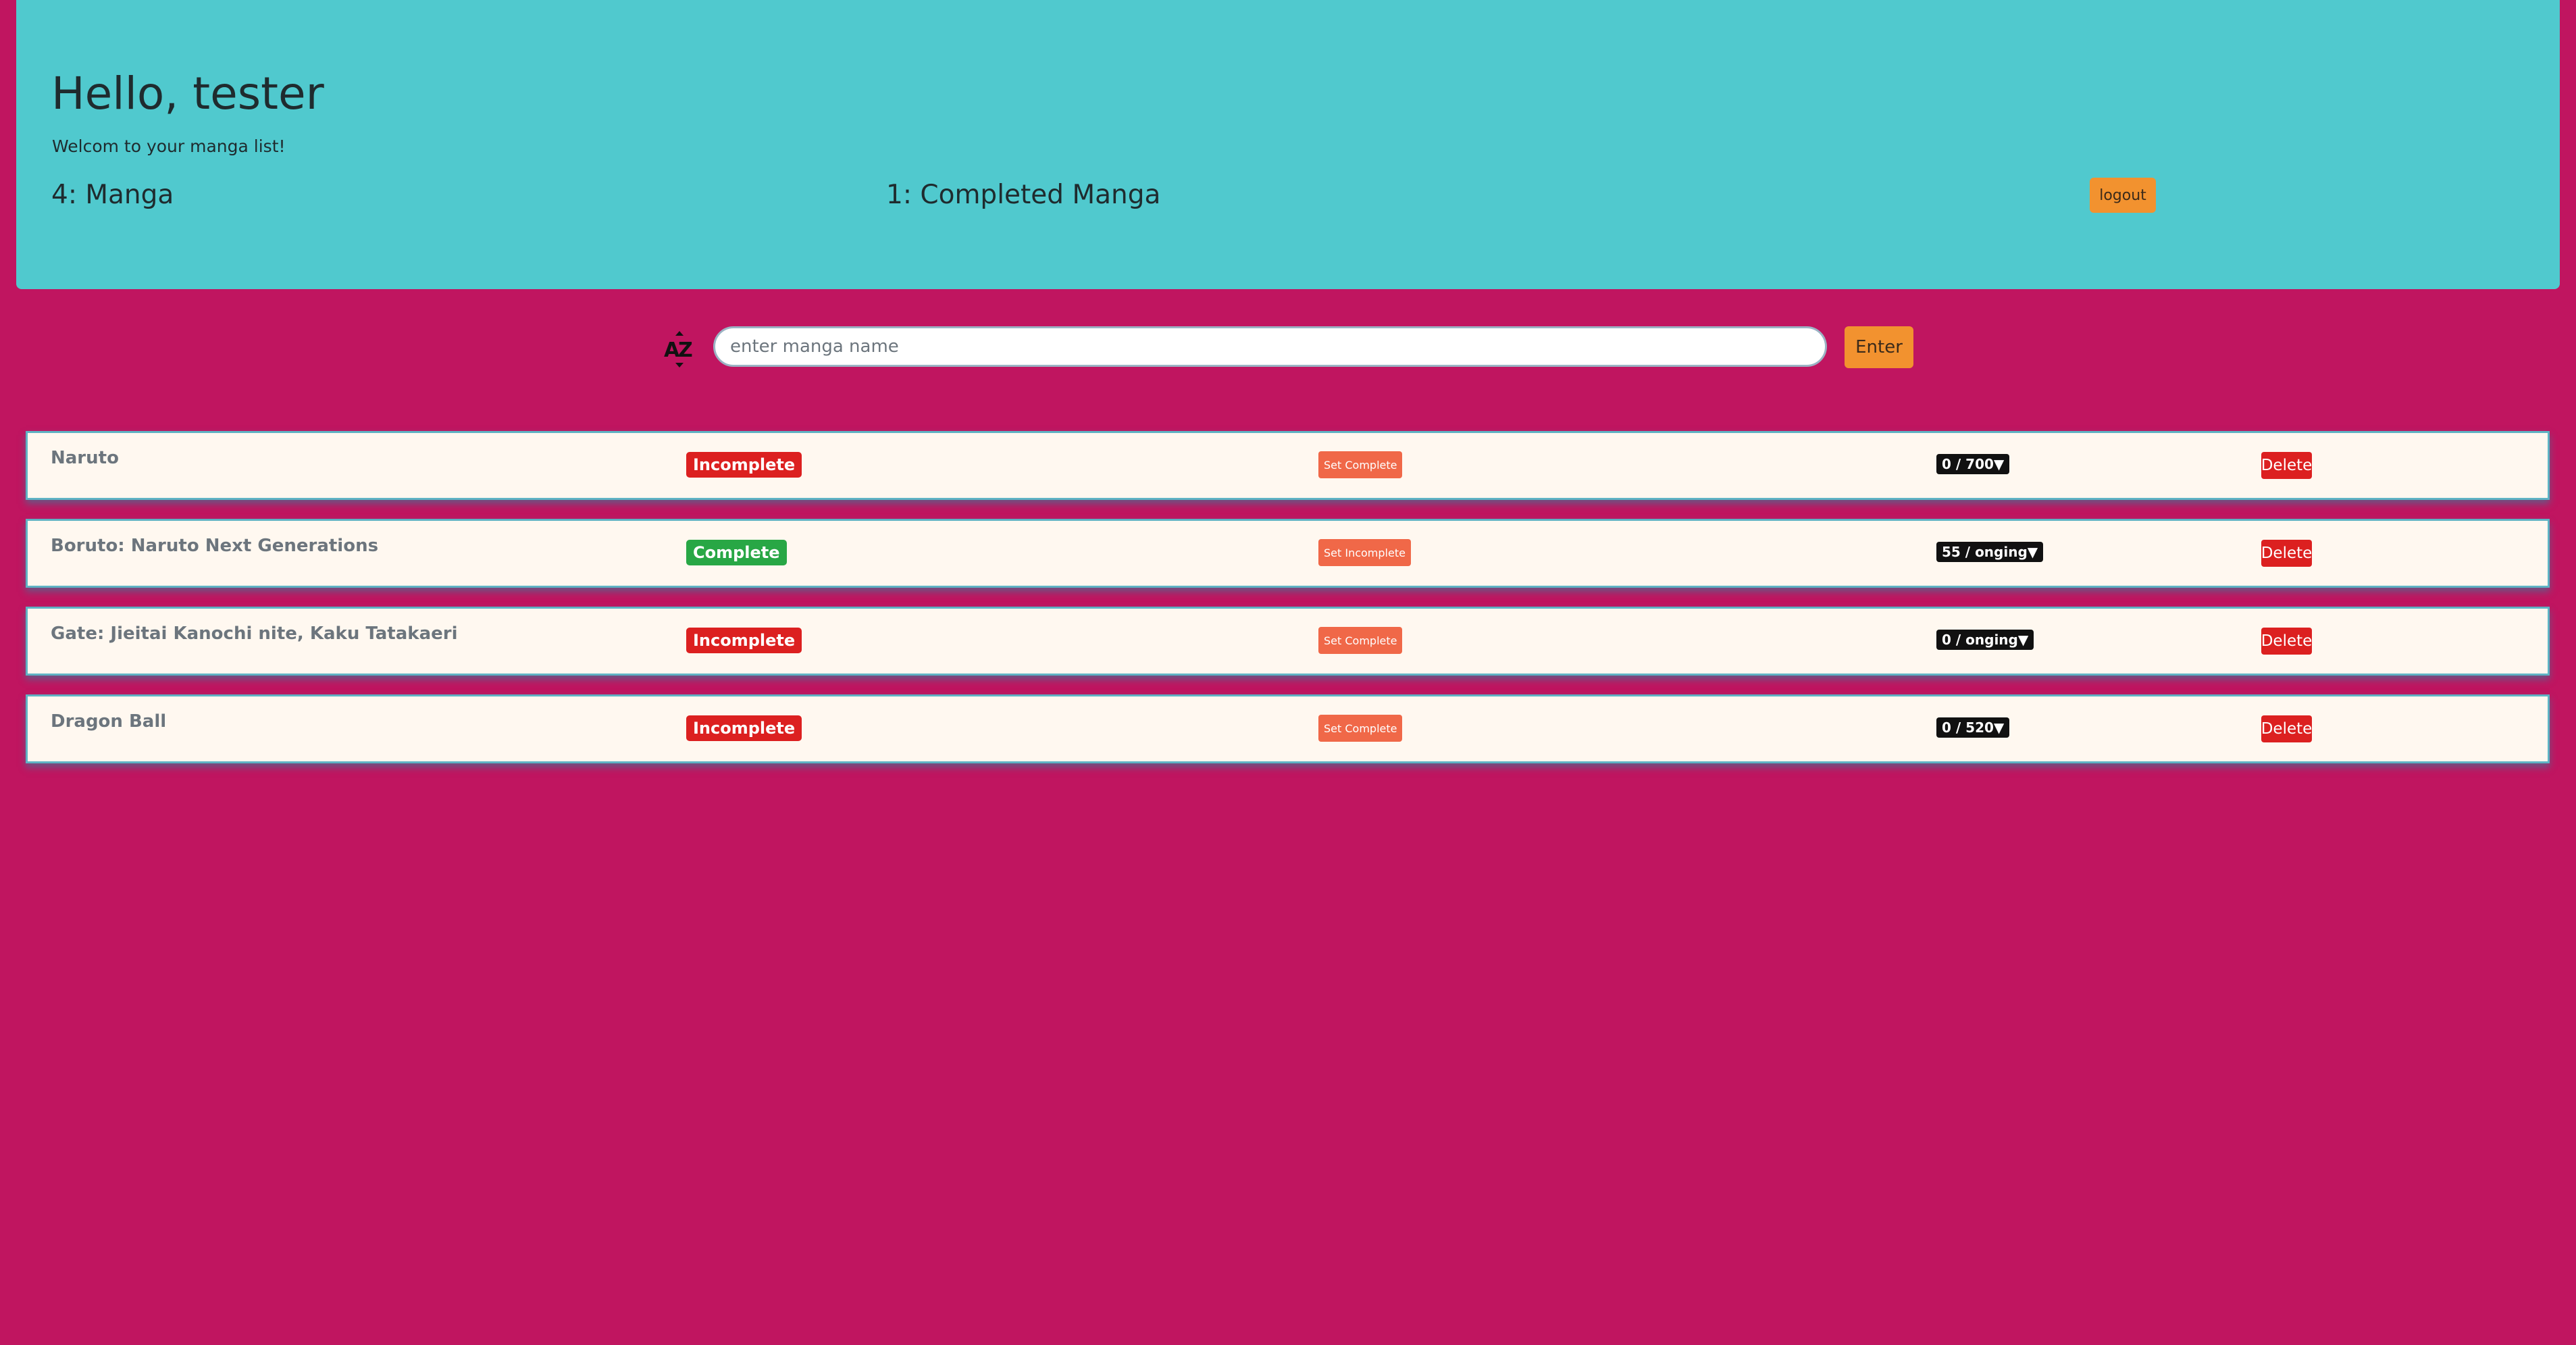  What do you see at coordinates (2123, 195) in the screenshot?
I see `logout-button: logout` at bounding box center [2123, 195].